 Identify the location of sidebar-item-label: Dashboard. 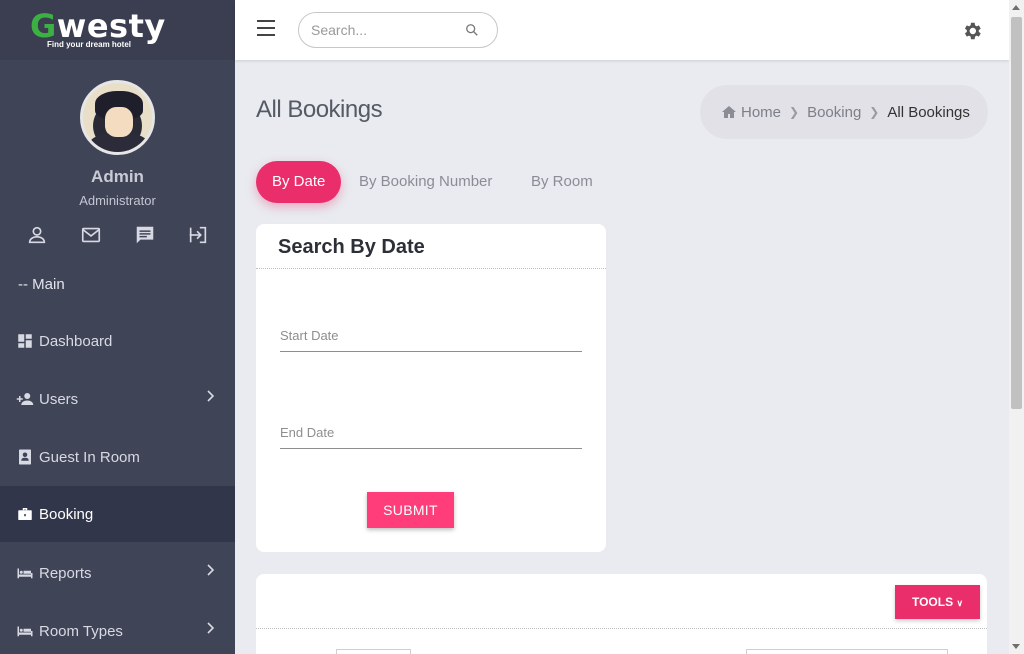
(76, 341).